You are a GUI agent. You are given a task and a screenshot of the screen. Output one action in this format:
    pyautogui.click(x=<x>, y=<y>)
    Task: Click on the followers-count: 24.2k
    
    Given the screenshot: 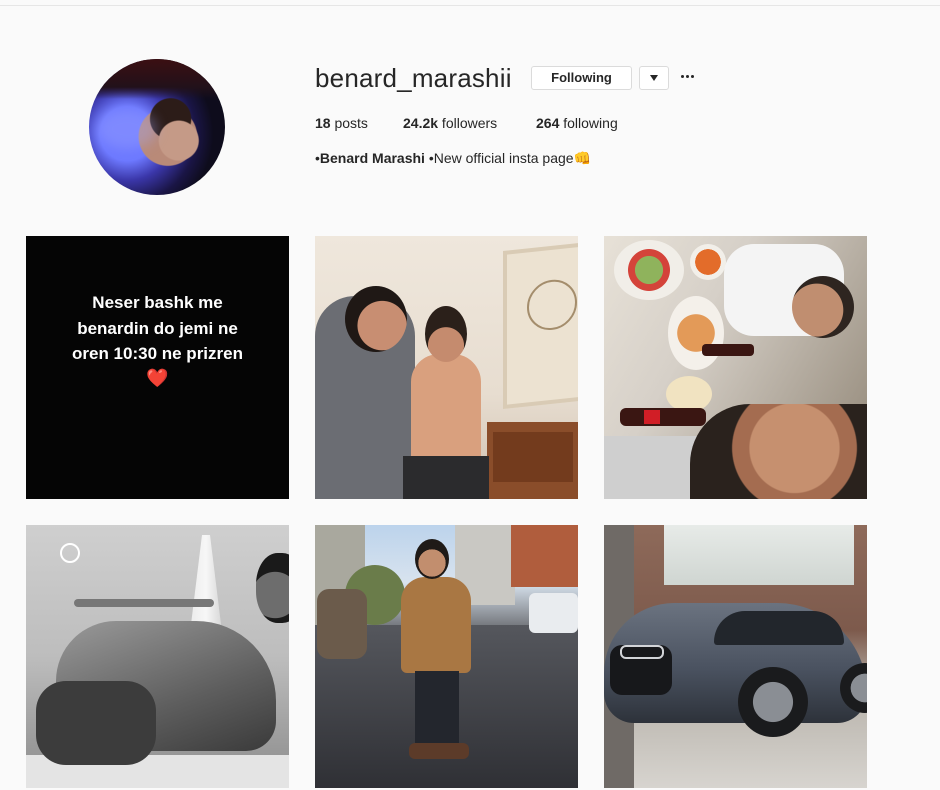 What is the action you would take?
    pyautogui.click(x=421, y=123)
    